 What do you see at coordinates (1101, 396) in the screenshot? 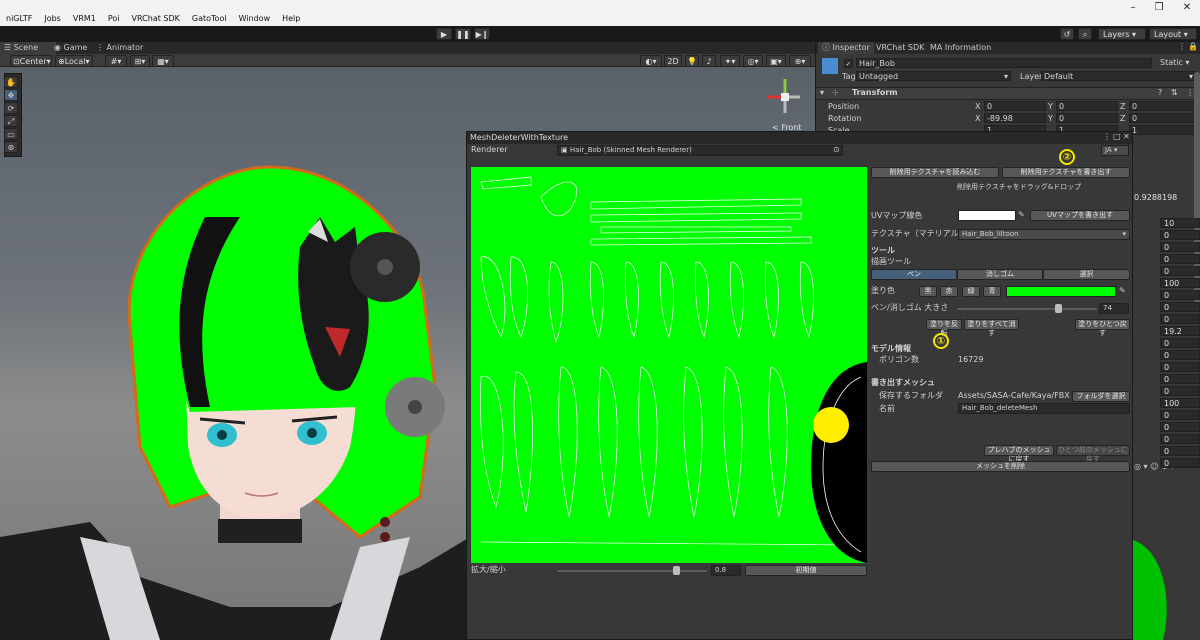
I see `select-folder-button: フォルダを選択` at bounding box center [1101, 396].